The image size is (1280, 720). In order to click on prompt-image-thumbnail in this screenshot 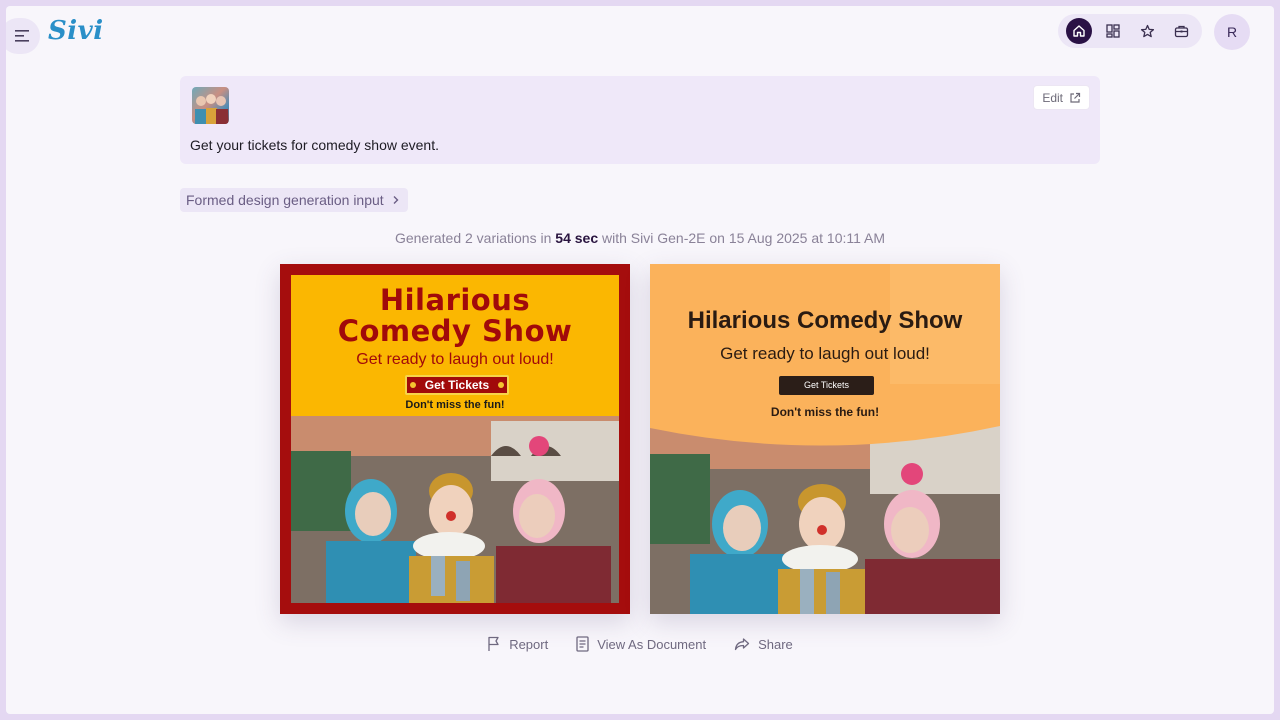, I will do `click(210, 105)`.